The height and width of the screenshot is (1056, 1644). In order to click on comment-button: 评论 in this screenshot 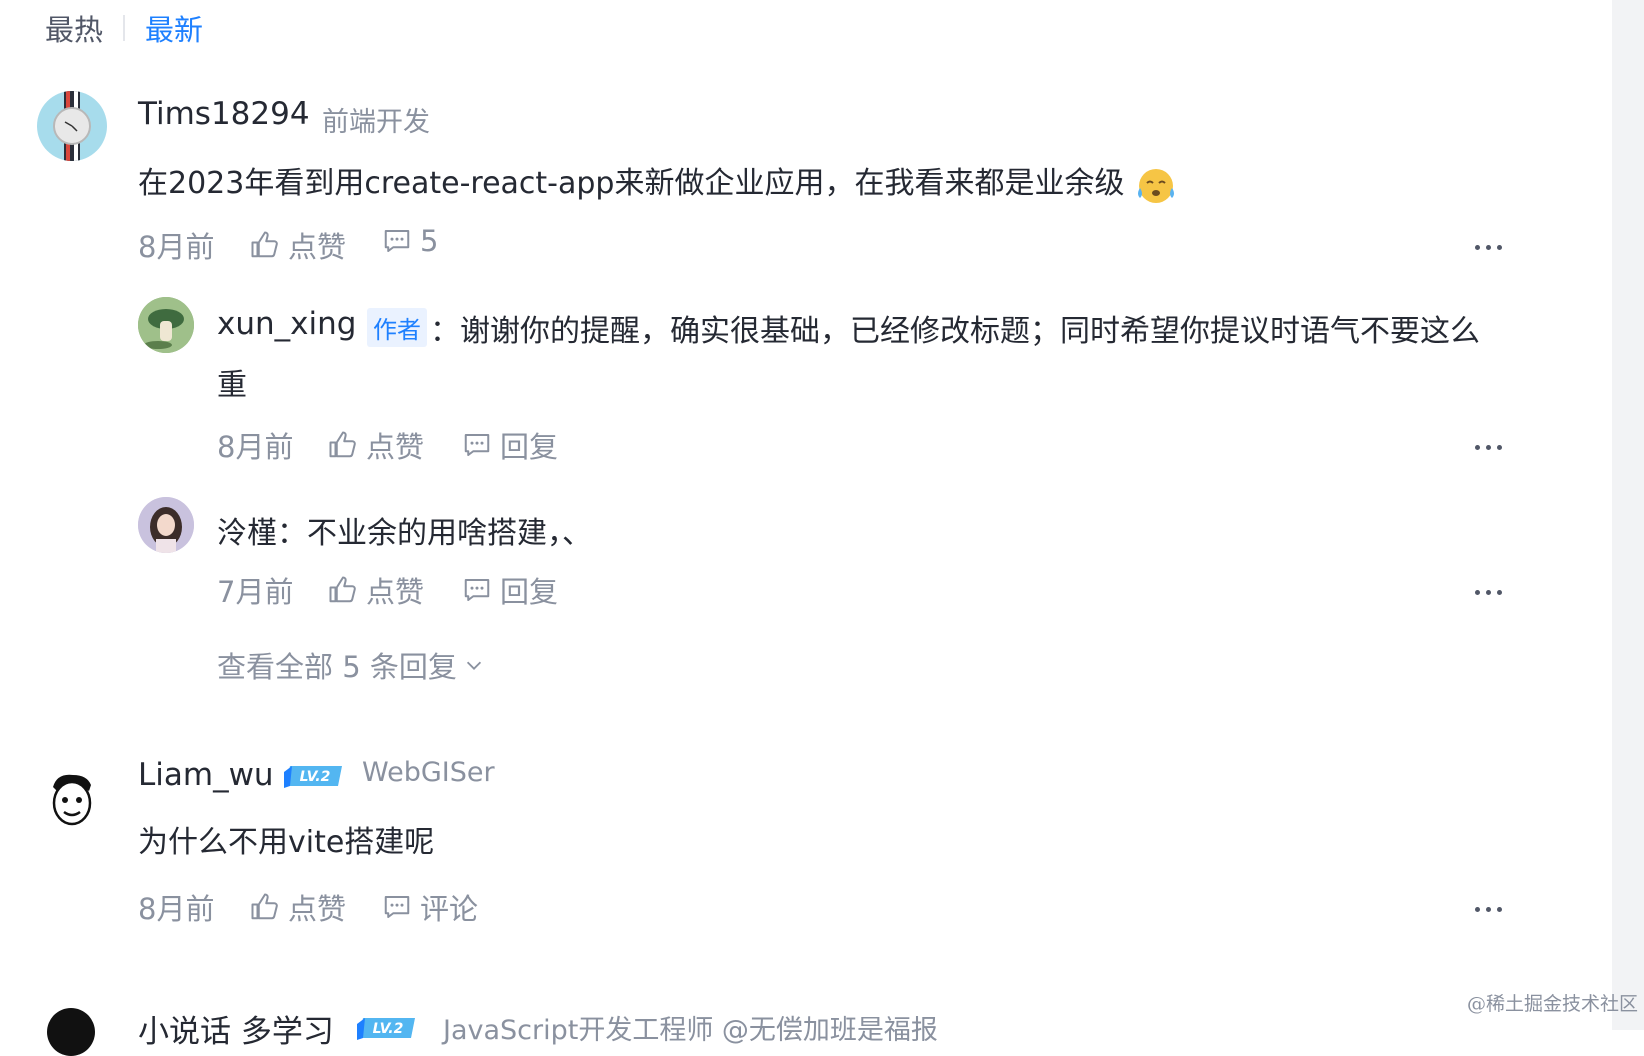, I will do `click(430, 907)`.